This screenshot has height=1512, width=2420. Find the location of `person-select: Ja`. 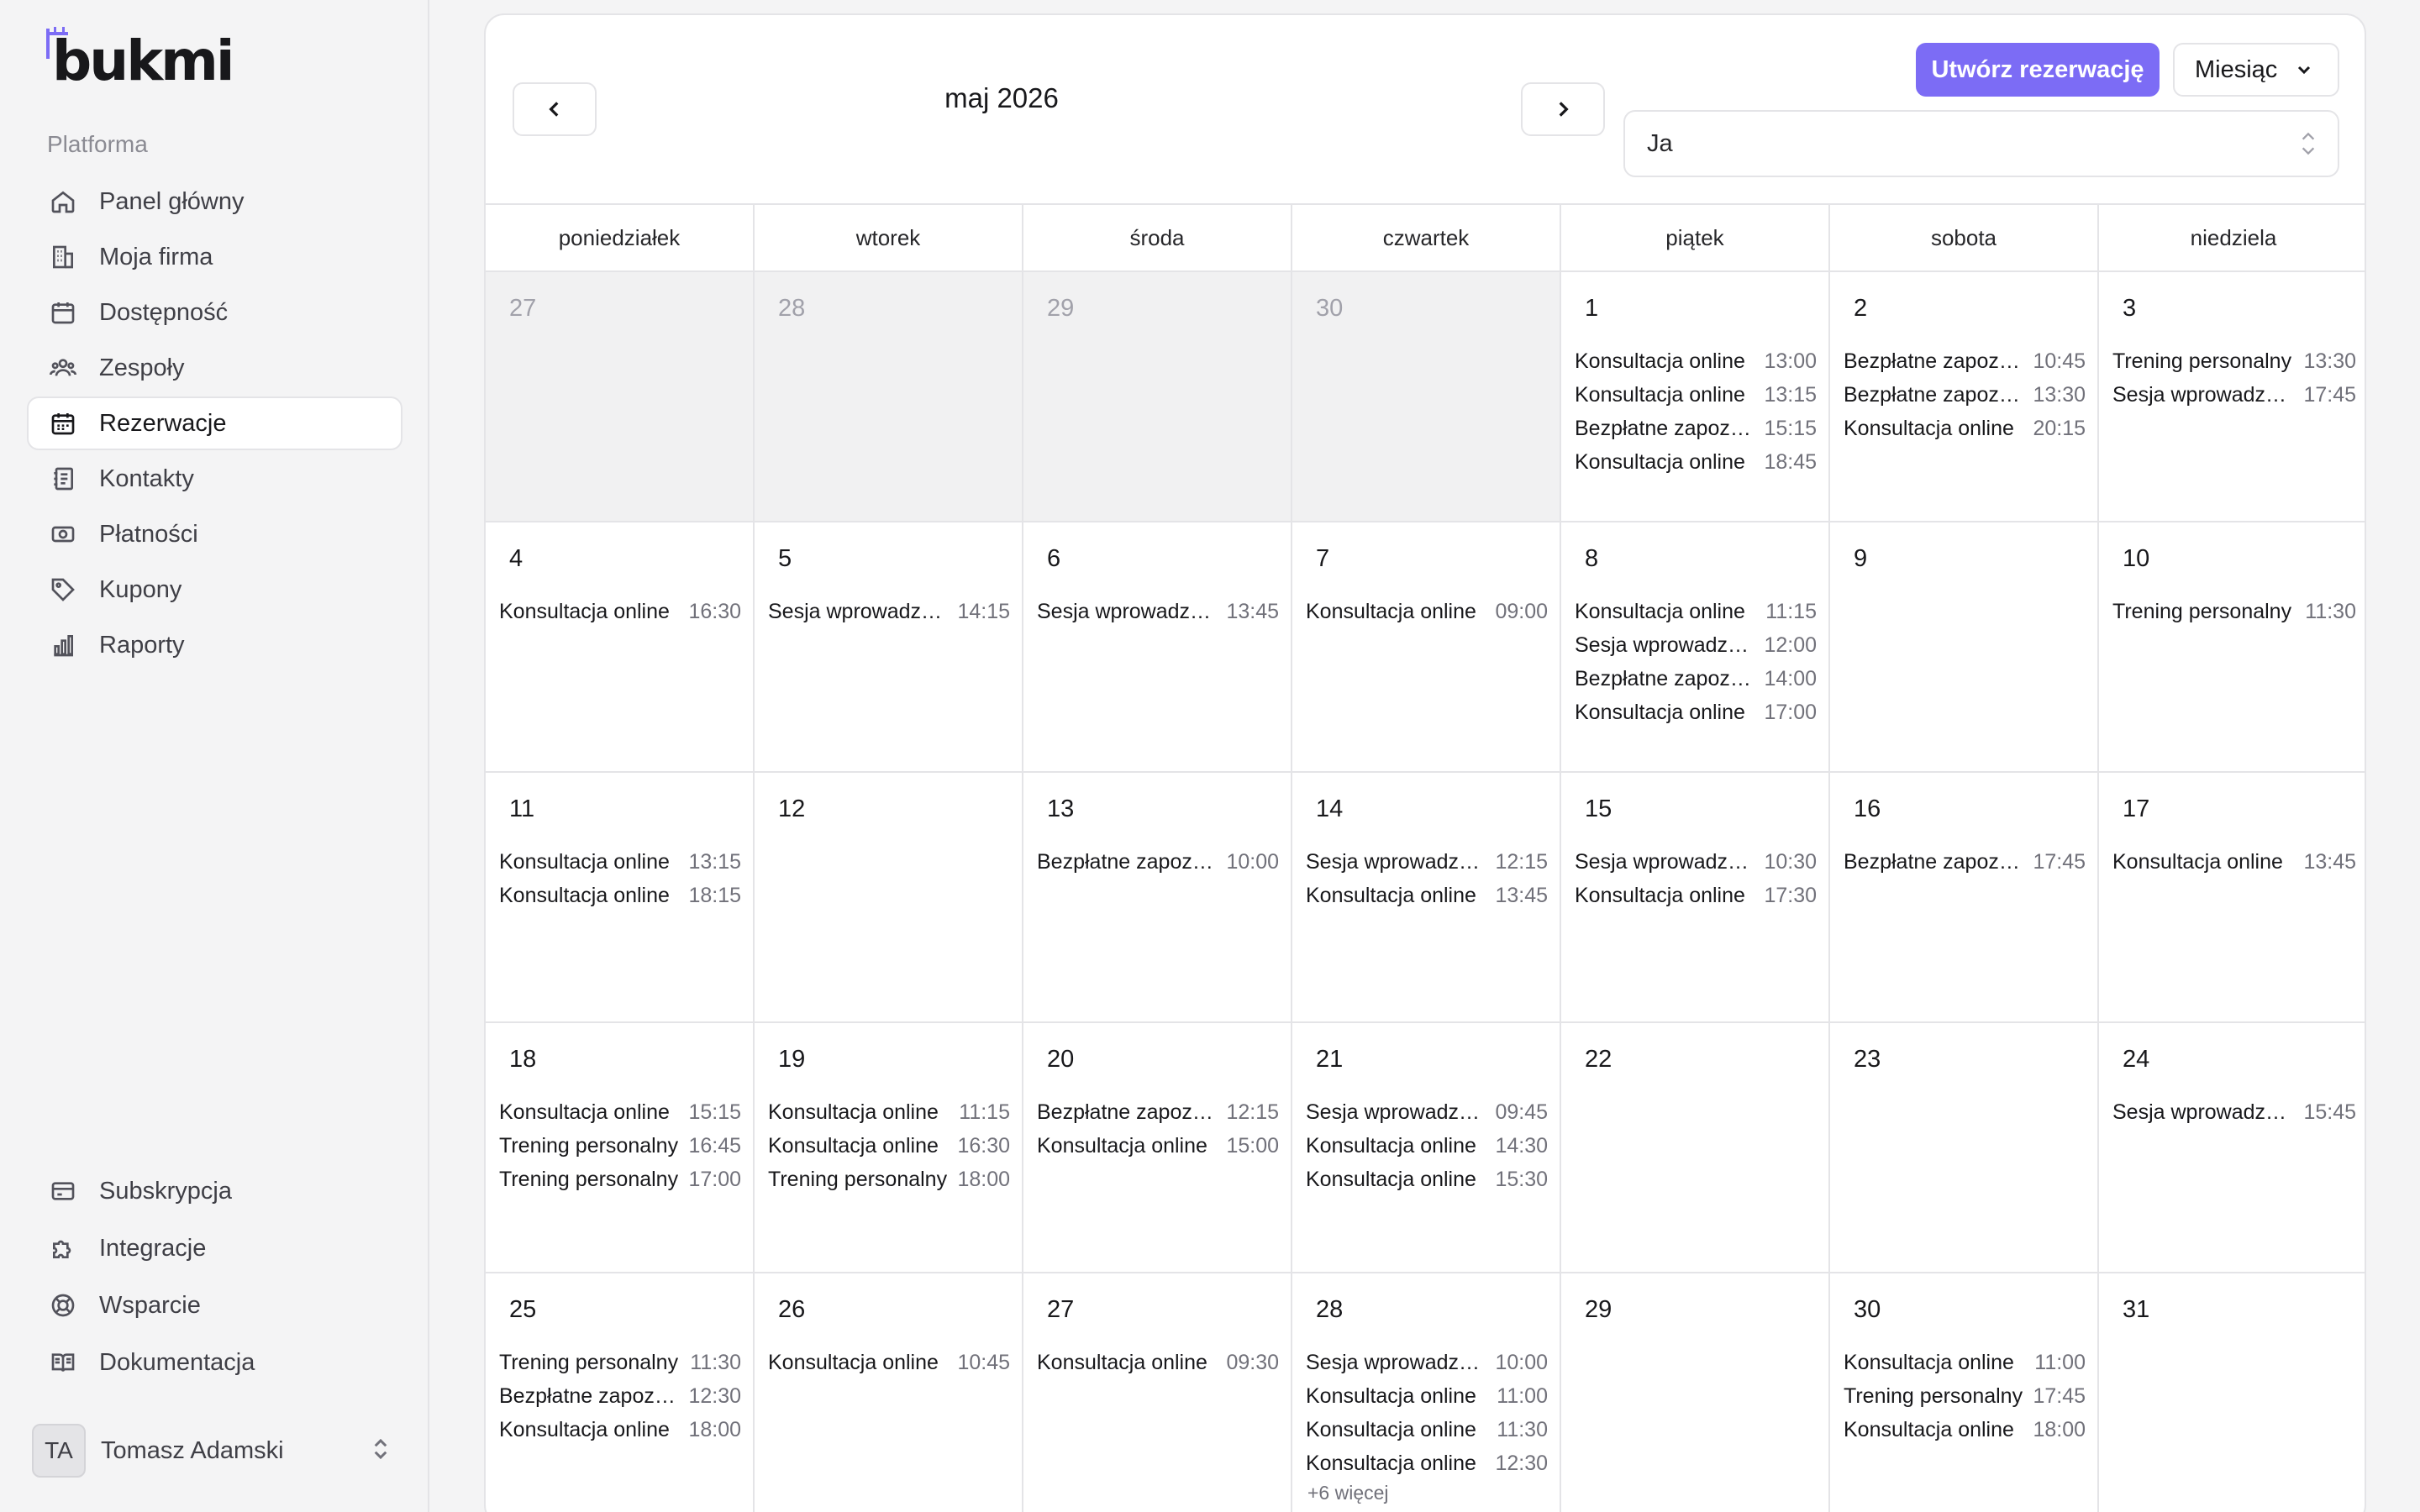

person-select: Ja is located at coordinates (1981, 143).